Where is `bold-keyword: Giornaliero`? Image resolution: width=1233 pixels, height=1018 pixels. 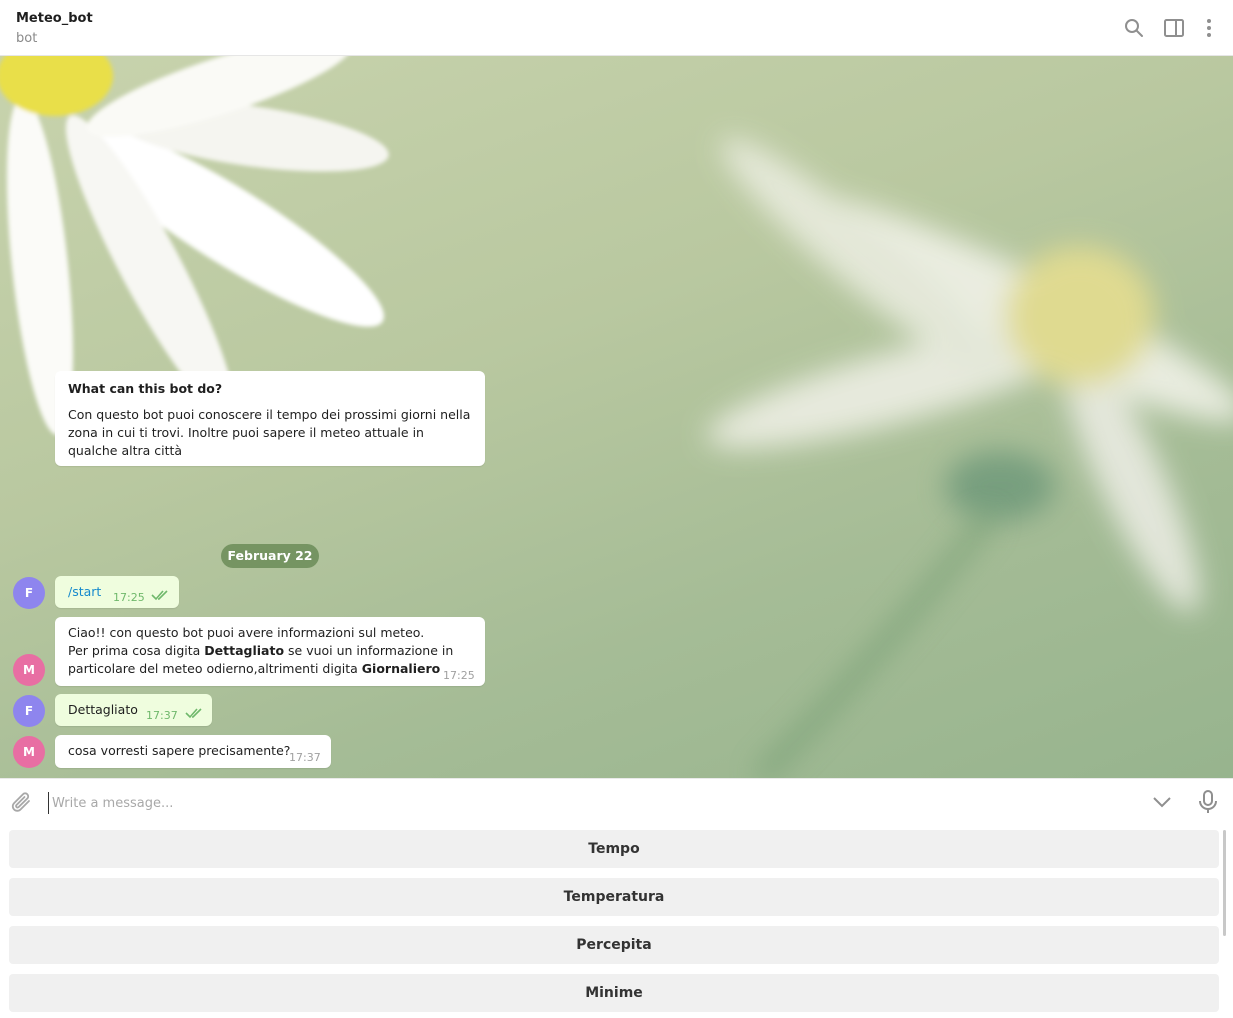 bold-keyword: Giornaliero is located at coordinates (401, 668).